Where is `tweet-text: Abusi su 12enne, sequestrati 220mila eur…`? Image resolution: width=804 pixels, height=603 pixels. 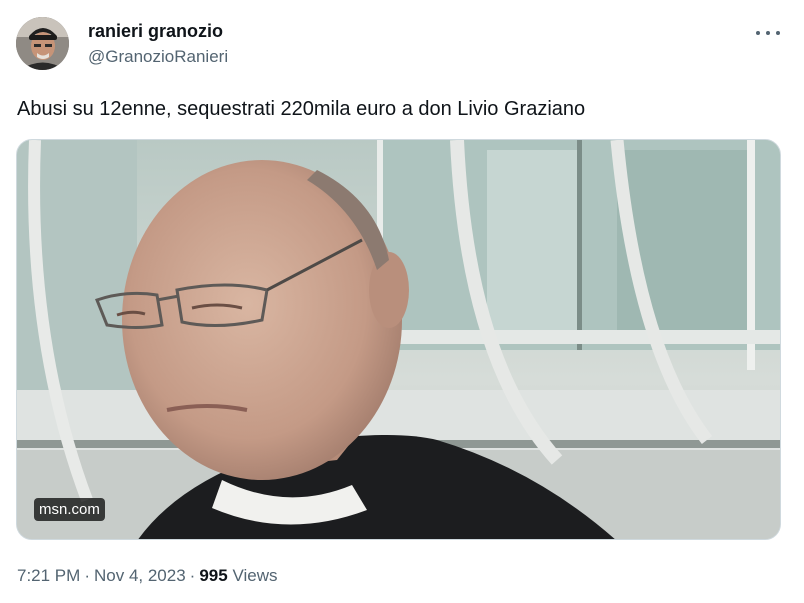
tweet-text: Abusi su 12enne, sequestrati 220mila eur… is located at coordinates (301, 109).